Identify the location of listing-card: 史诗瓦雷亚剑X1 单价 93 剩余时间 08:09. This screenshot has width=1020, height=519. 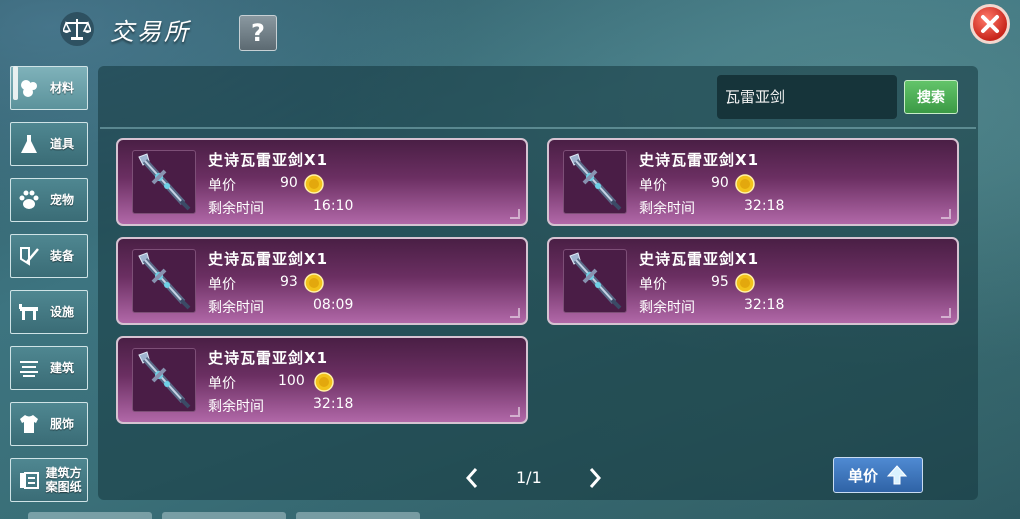
(322, 281).